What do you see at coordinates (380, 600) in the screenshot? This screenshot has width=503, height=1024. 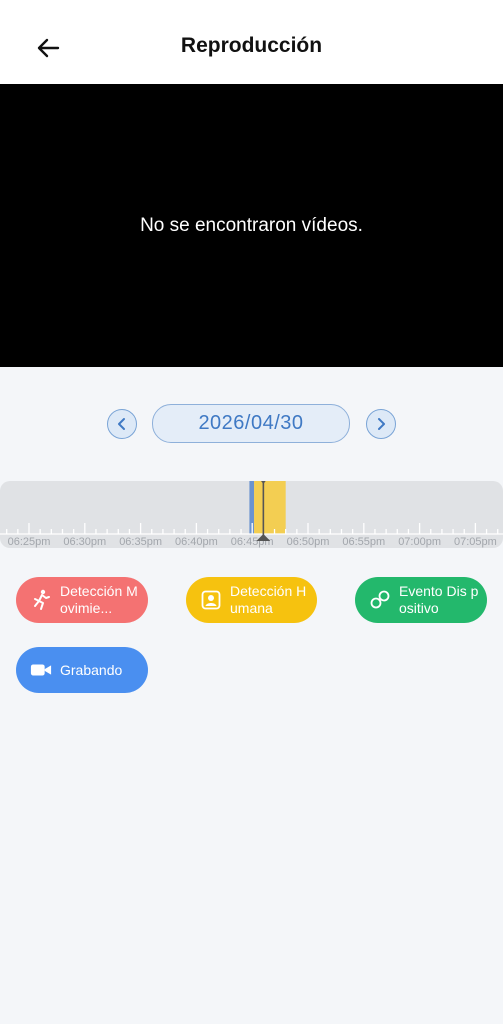 I see `device-link-icon` at bounding box center [380, 600].